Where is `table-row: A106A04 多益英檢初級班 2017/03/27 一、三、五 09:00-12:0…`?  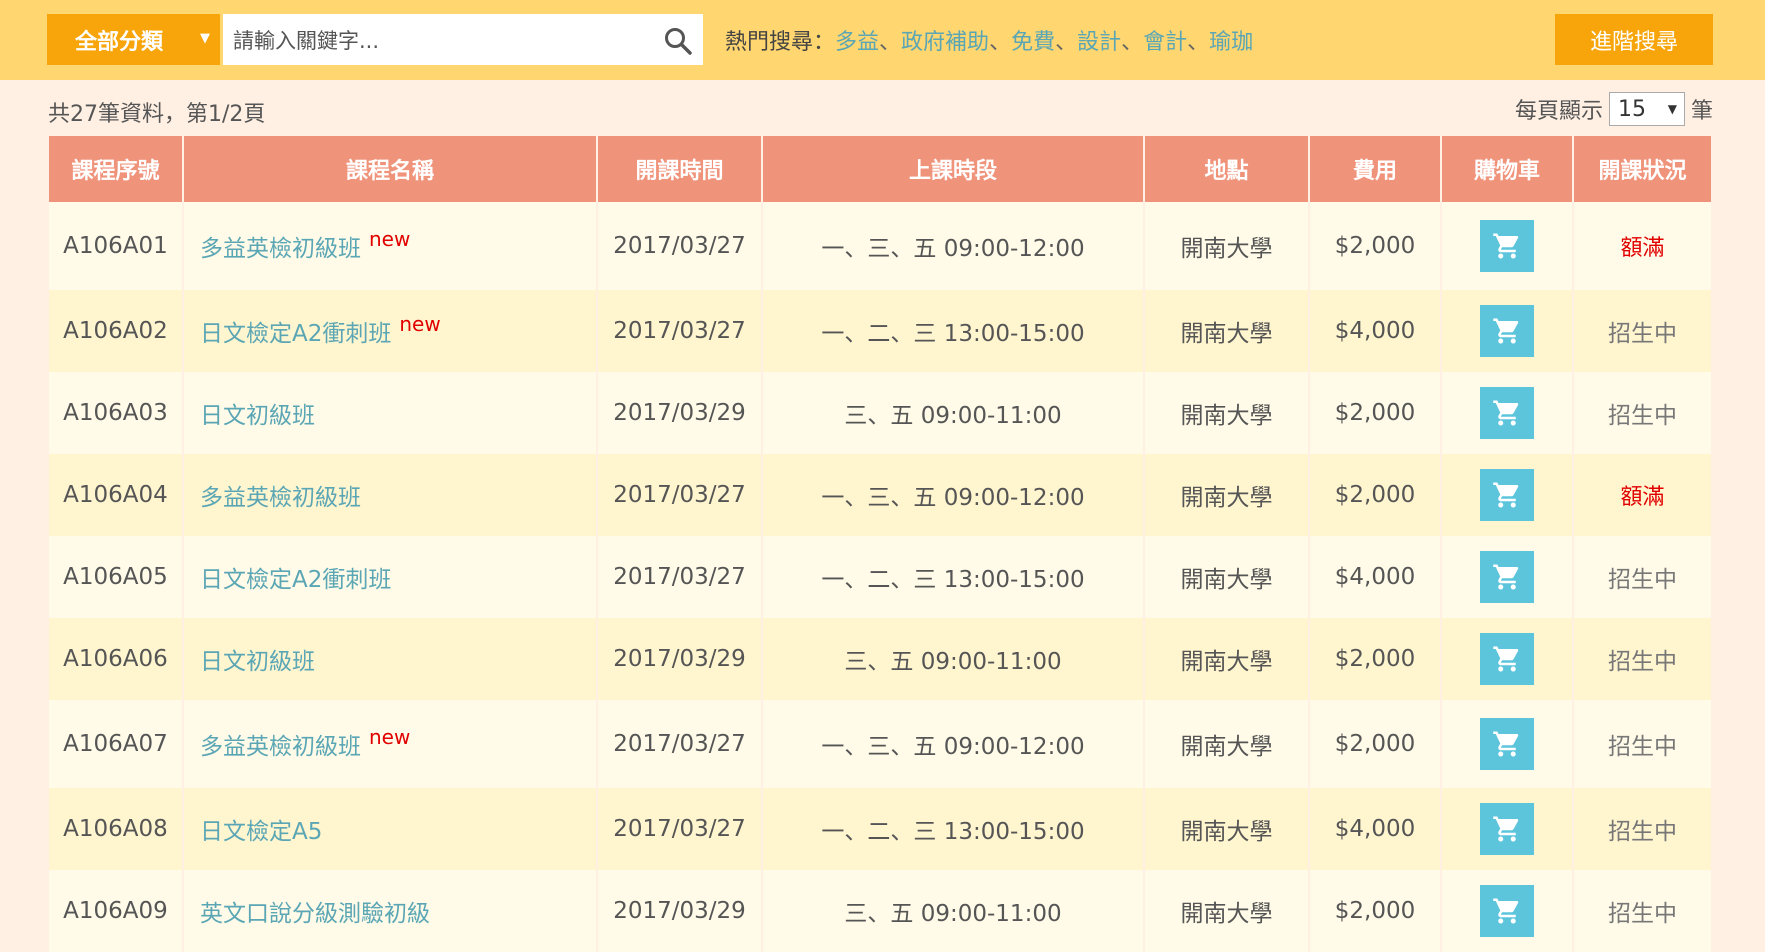 table-row: A106A04 多益英檢初級班 2017/03/27 一、三、五 09:00-12:0… is located at coordinates (880, 495).